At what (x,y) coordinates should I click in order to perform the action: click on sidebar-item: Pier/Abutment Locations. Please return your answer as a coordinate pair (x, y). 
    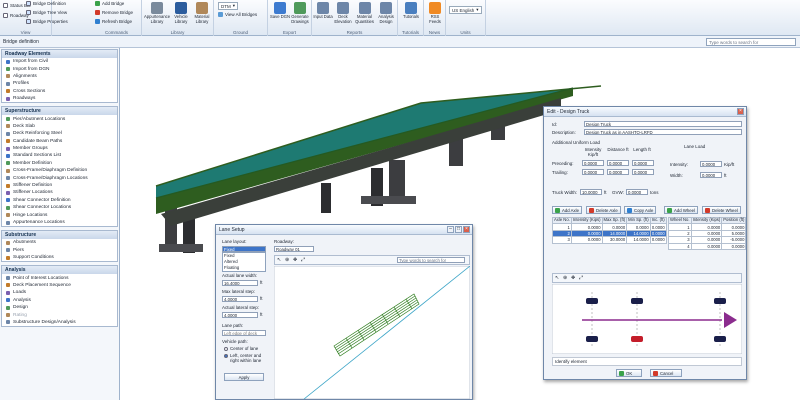
    Looking at the image, I should click on (59, 118).